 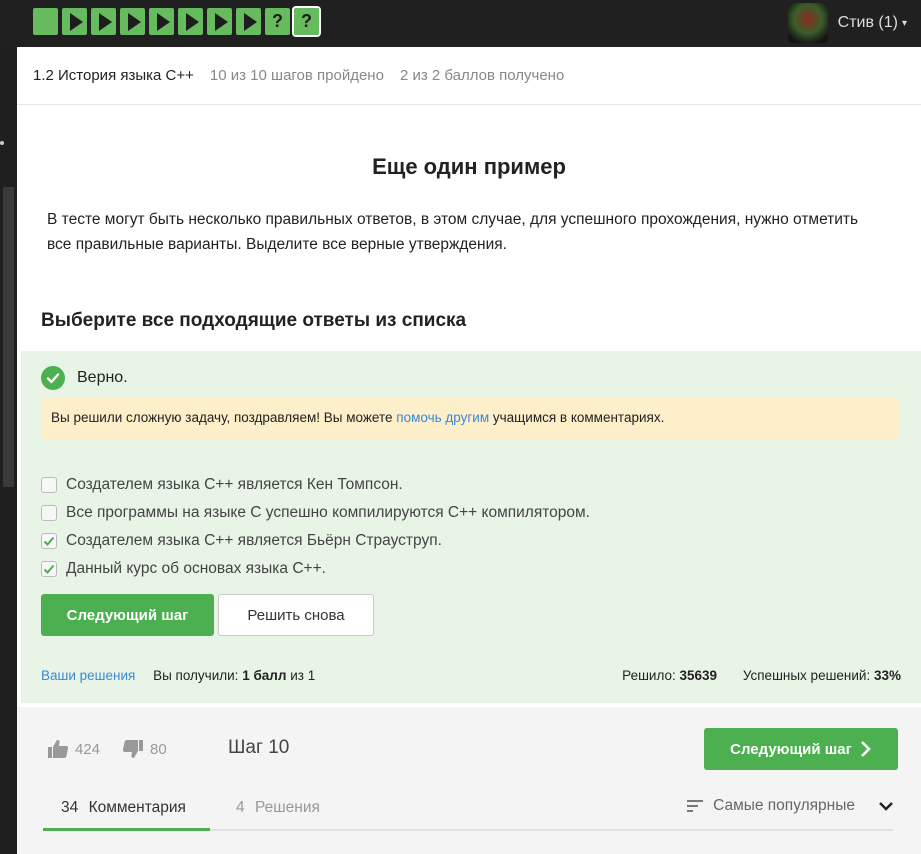 I want to click on points-progress: 2 из 2 баллов получено, so click(x=482, y=75).